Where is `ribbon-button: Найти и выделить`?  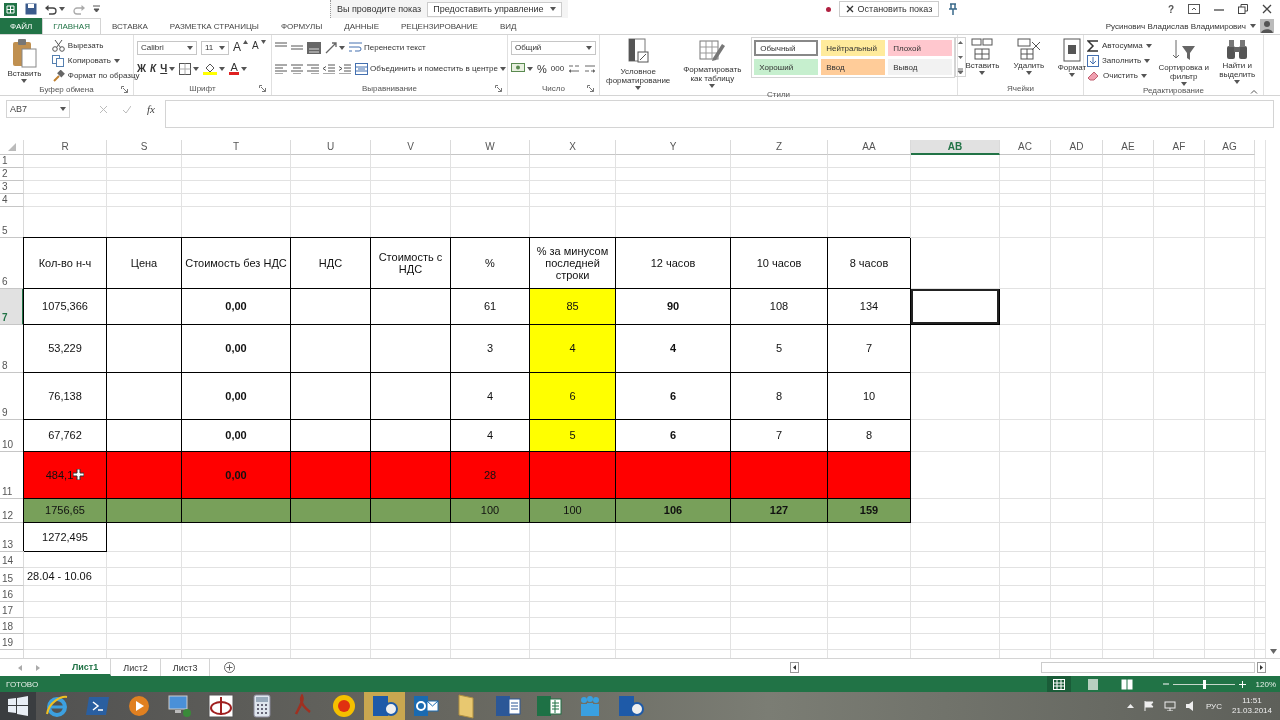 ribbon-button: Найти и выделить is located at coordinates (1237, 60).